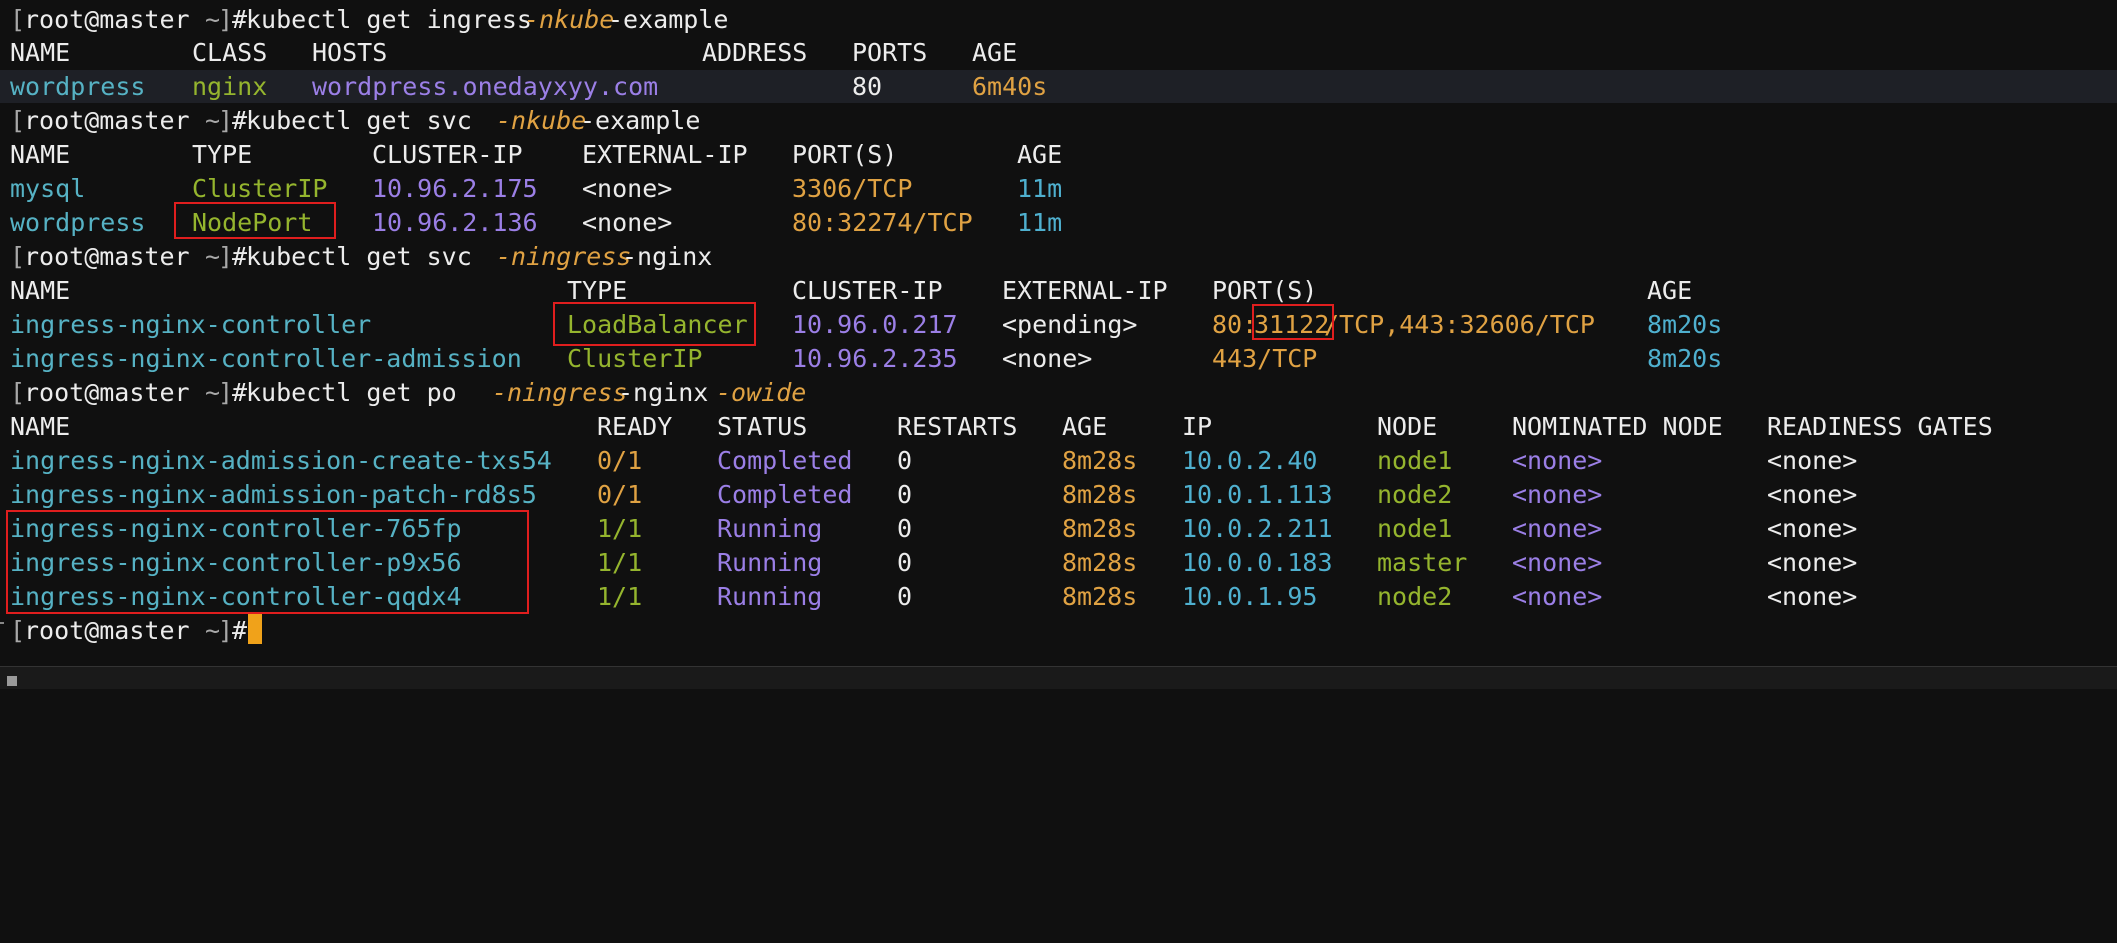 The height and width of the screenshot is (943, 2117). What do you see at coordinates (635, 426) in the screenshot?
I see `col-header-ready: READY` at bounding box center [635, 426].